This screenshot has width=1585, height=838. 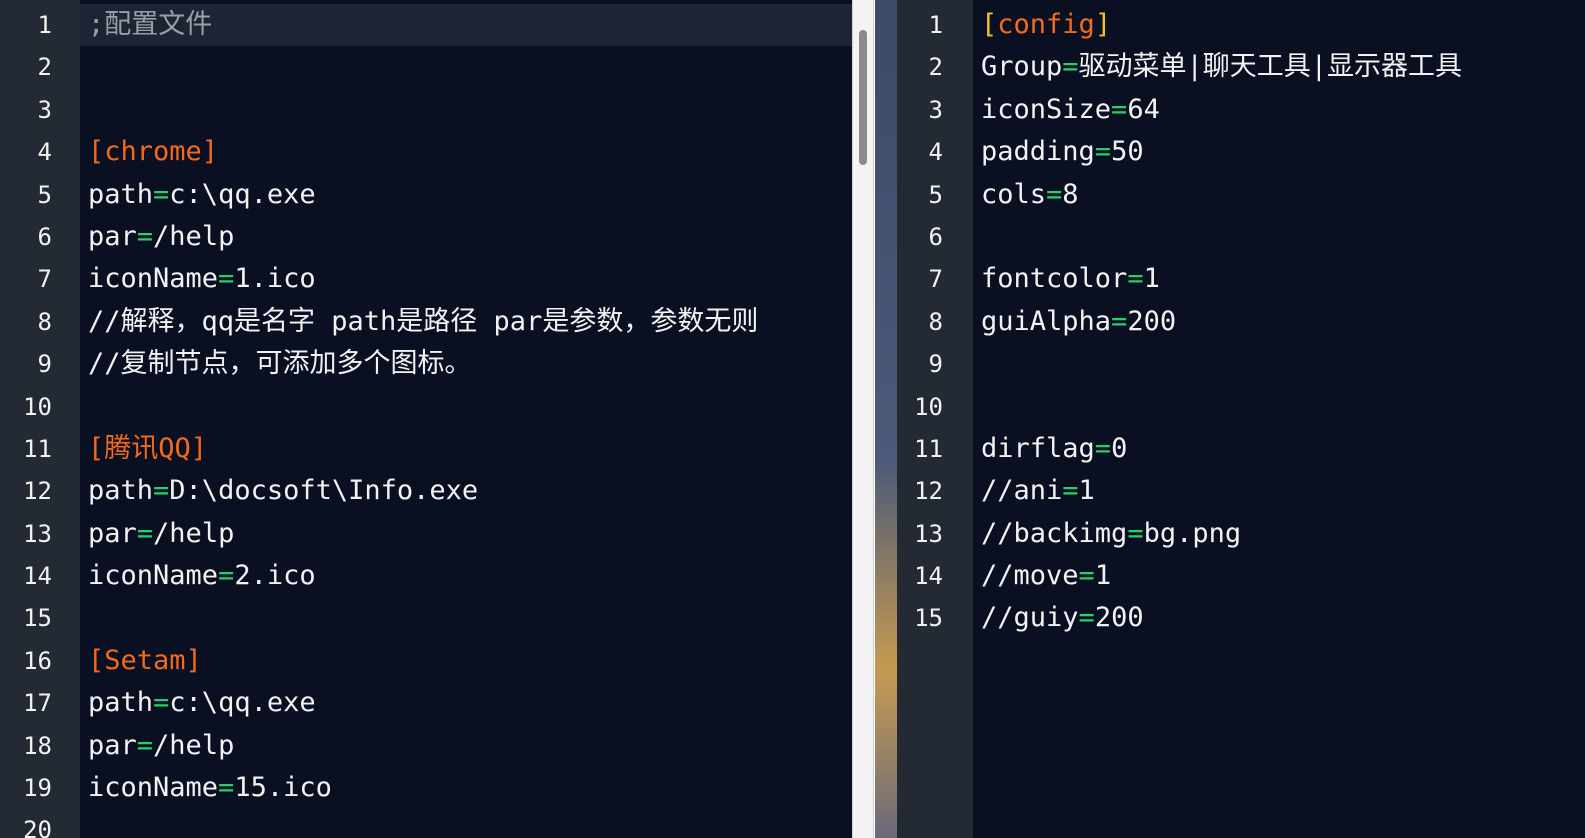 I want to click on code-line: //guiy=200, so click(x=1279, y=618).